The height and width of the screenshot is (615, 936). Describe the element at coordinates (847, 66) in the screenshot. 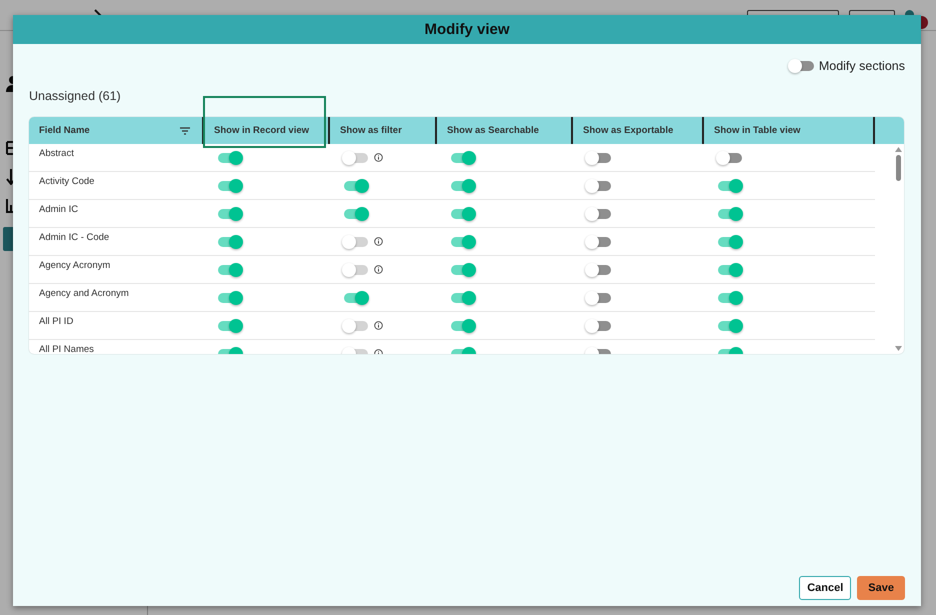

I see `modify-sections-switch: Modify sections` at that location.